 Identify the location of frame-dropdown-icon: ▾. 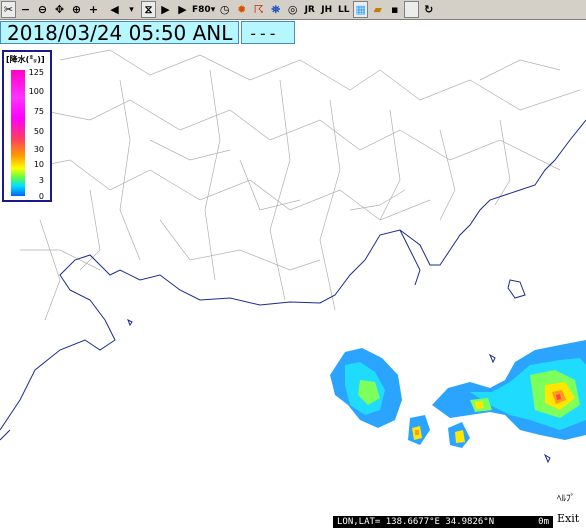
(131, 9).